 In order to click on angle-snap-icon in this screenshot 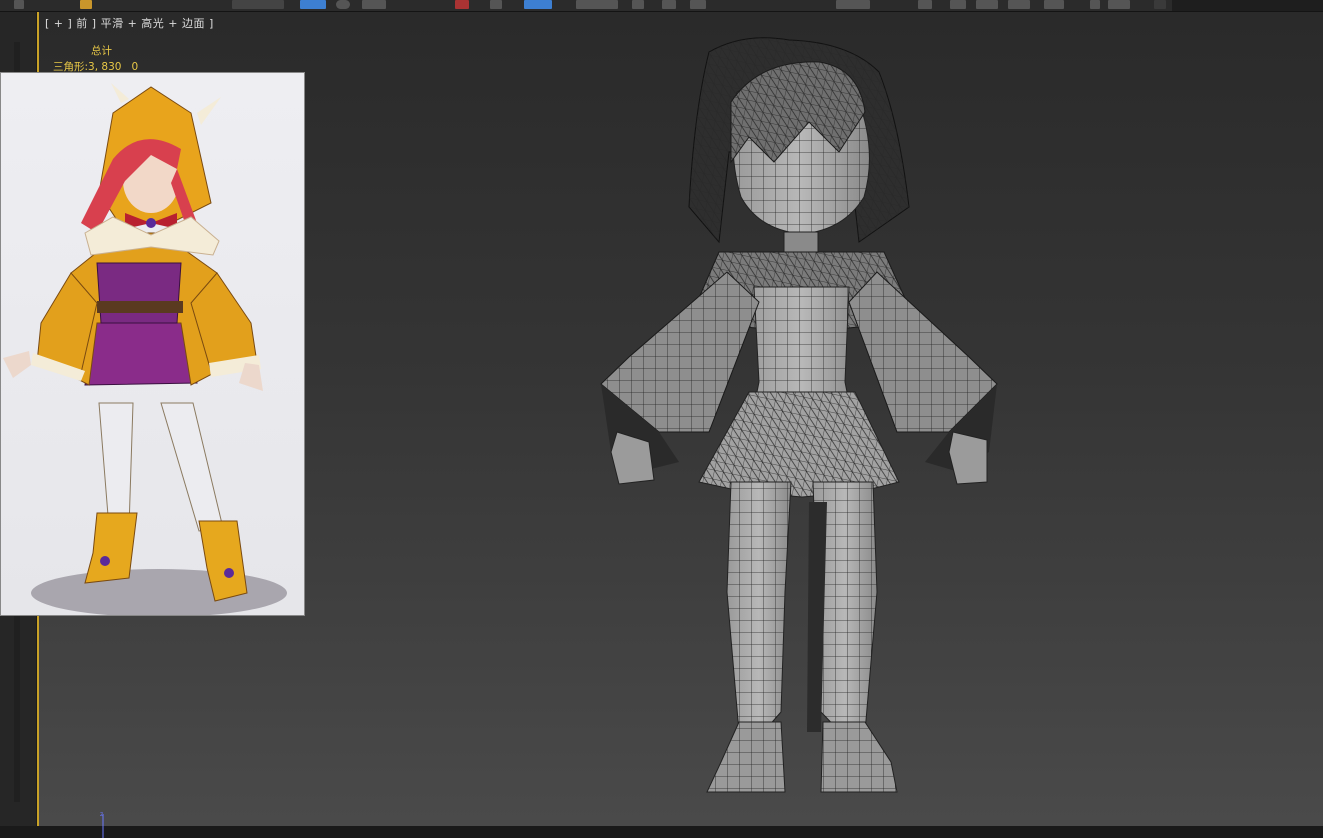, I will do `click(496, 4)`.